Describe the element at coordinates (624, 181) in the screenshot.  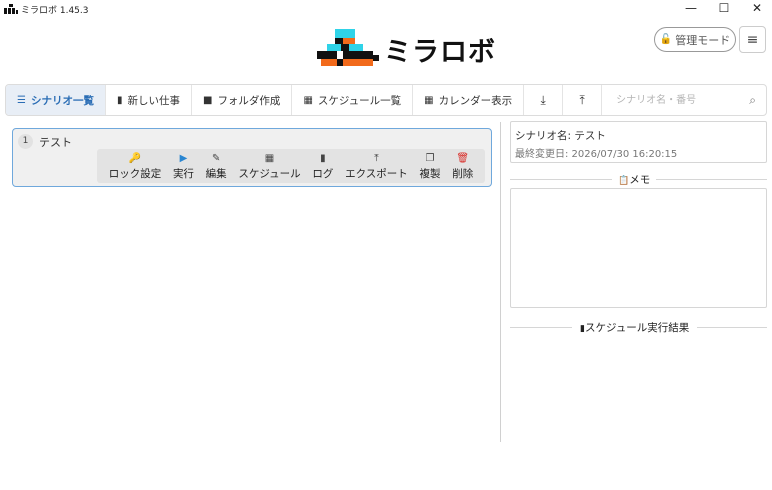
I see `clipboard-icon: 📋` at that location.